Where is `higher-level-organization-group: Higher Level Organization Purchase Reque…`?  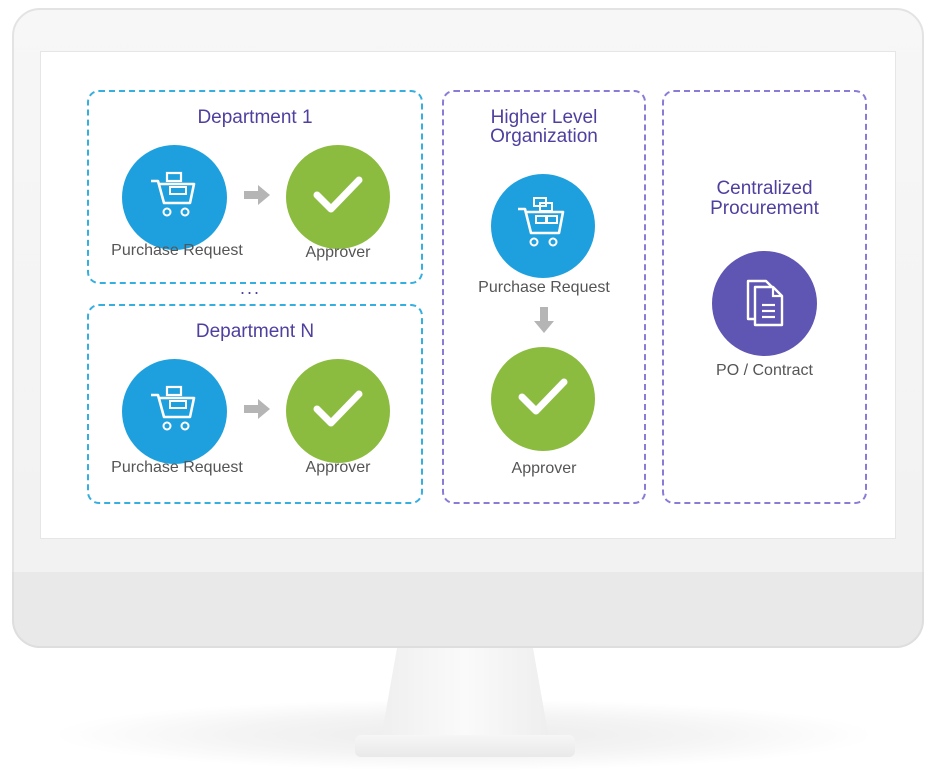
higher-level-organization-group: Higher Level Organization Purchase Reque… is located at coordinates (544, 297).